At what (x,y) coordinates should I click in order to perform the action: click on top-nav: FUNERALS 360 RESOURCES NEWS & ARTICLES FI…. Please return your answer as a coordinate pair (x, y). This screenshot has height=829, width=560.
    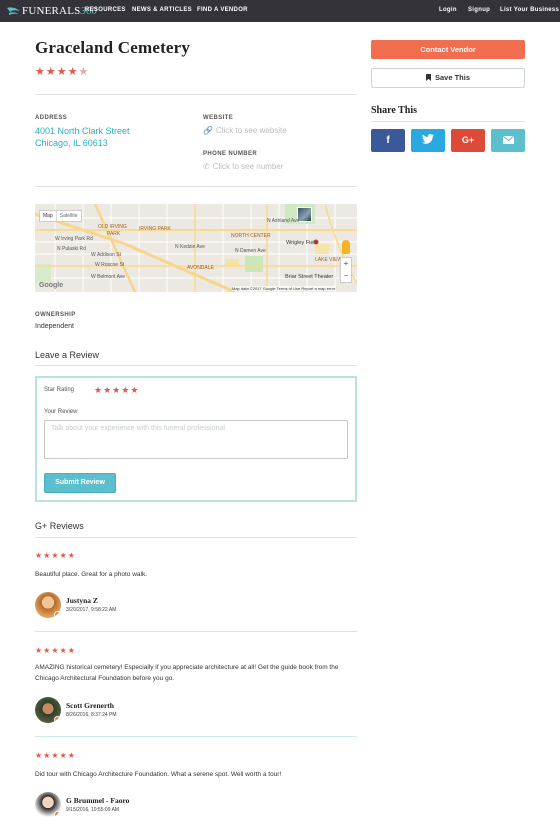
    Looking at the image, I should click on (280, 11).